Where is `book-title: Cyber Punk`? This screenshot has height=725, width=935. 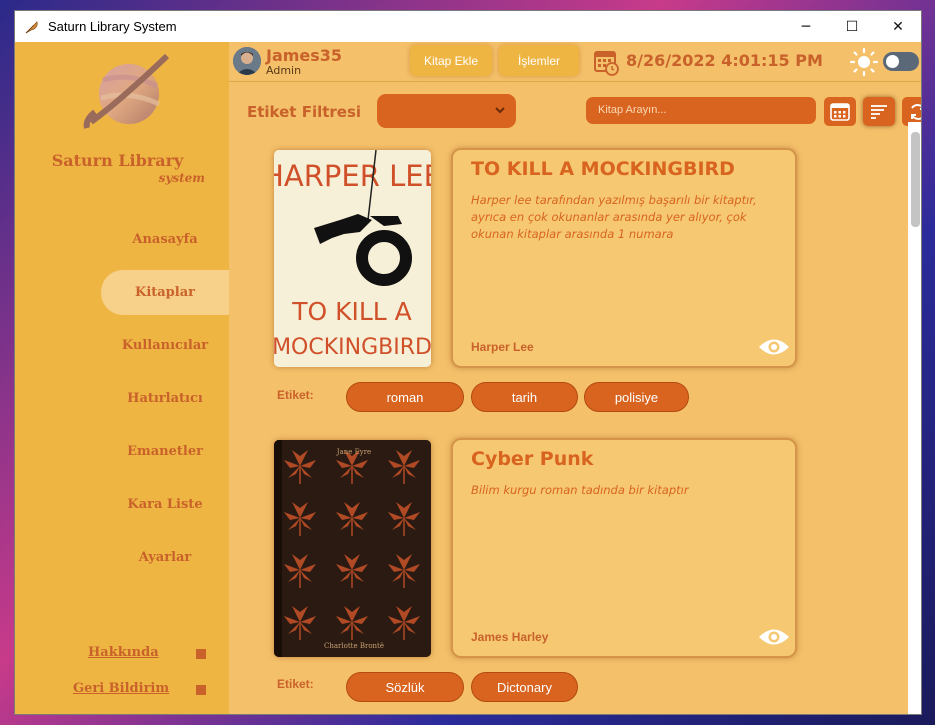
book-title: Cyber Punk is located at coordinates (532, 459).